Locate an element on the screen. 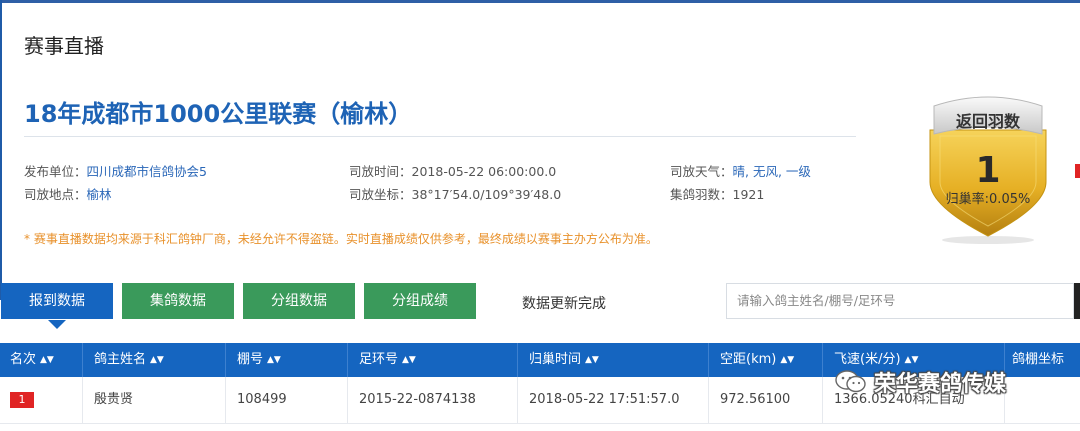 The width and height of the screenshot is (1080, 431). column-header-loft: 棚号 ▲▼ is located at coordinates (259, 360).